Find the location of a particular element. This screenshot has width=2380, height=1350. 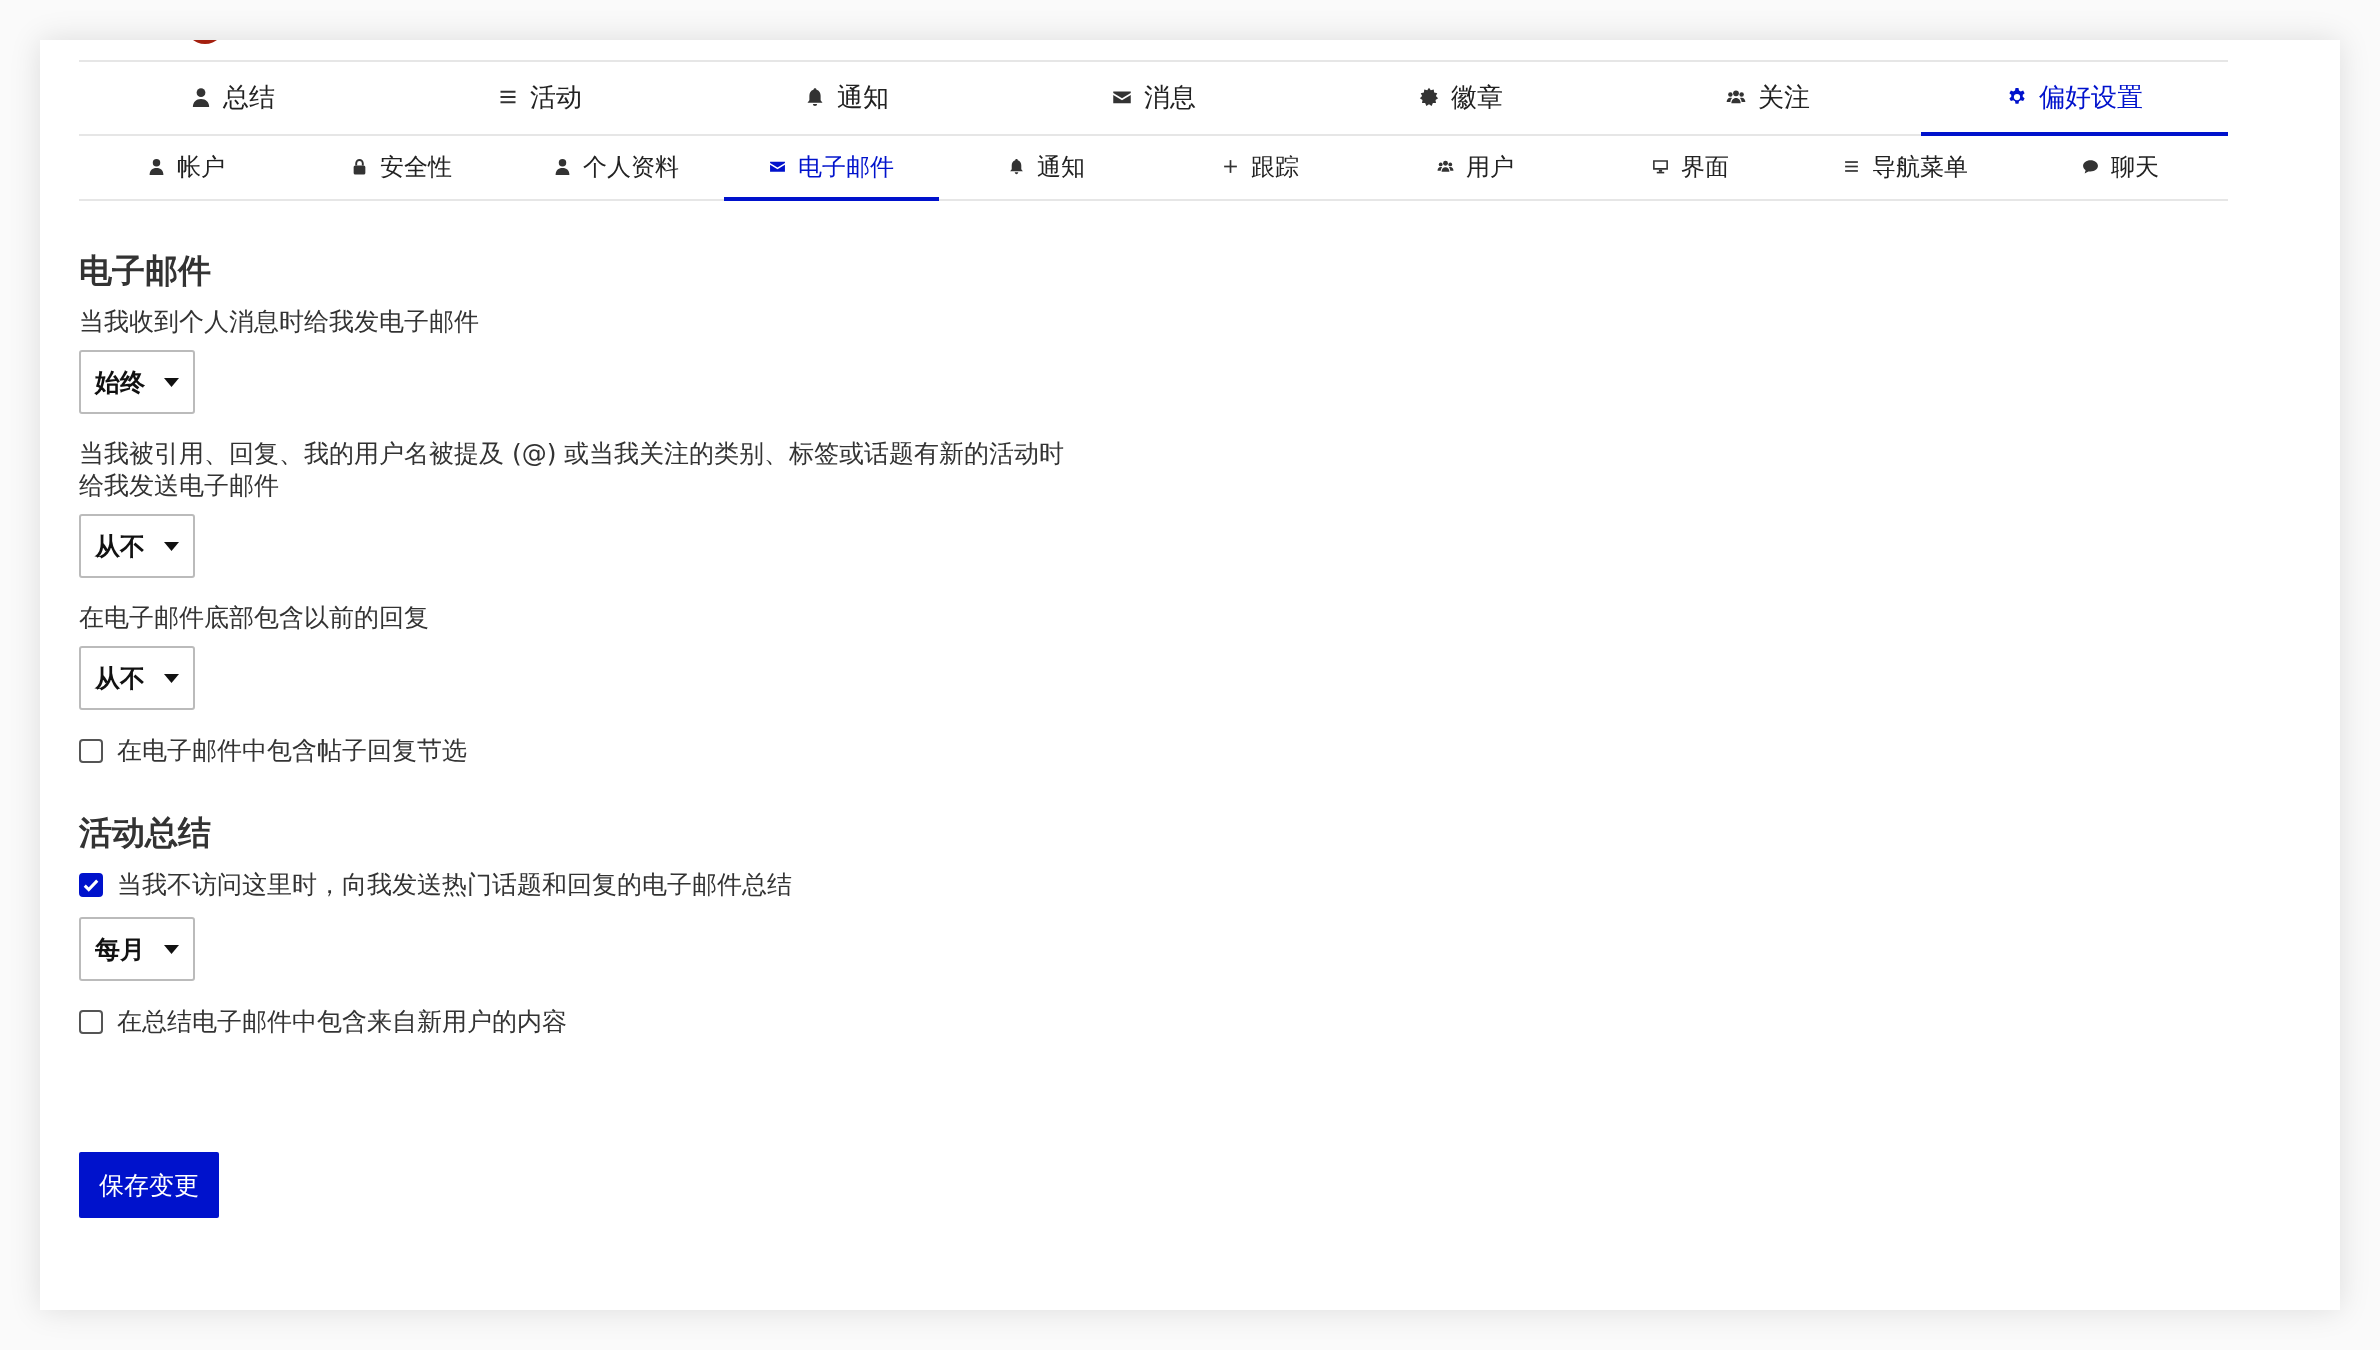

checkbox-label: 在电子邮件中包含帖子回复节选 is located at coordinates (292, 751).